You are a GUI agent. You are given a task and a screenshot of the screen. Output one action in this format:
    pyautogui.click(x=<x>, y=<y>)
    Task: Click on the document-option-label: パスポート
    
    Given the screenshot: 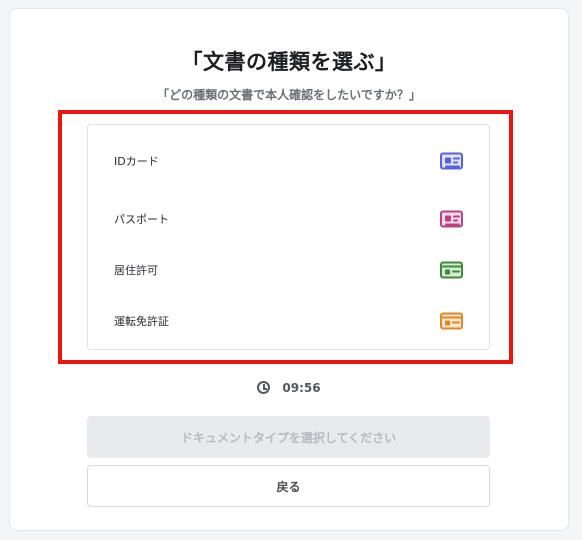 What is the action you would take?
    pyautogui.click(x=141, y=219)
    